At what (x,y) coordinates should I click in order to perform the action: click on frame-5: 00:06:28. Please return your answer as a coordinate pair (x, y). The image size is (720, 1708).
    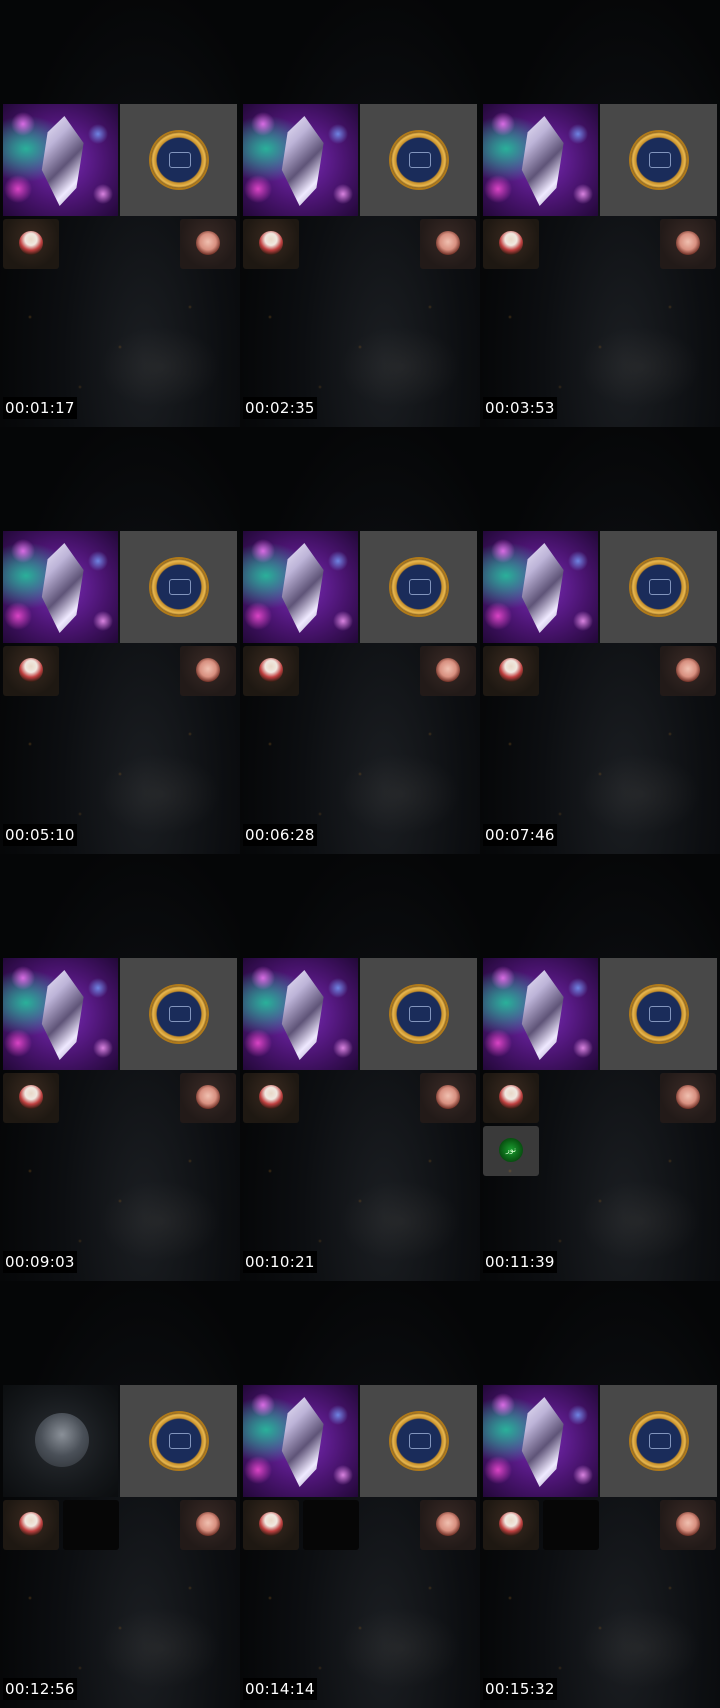
    Looking at the image, I should click on (360, 640).